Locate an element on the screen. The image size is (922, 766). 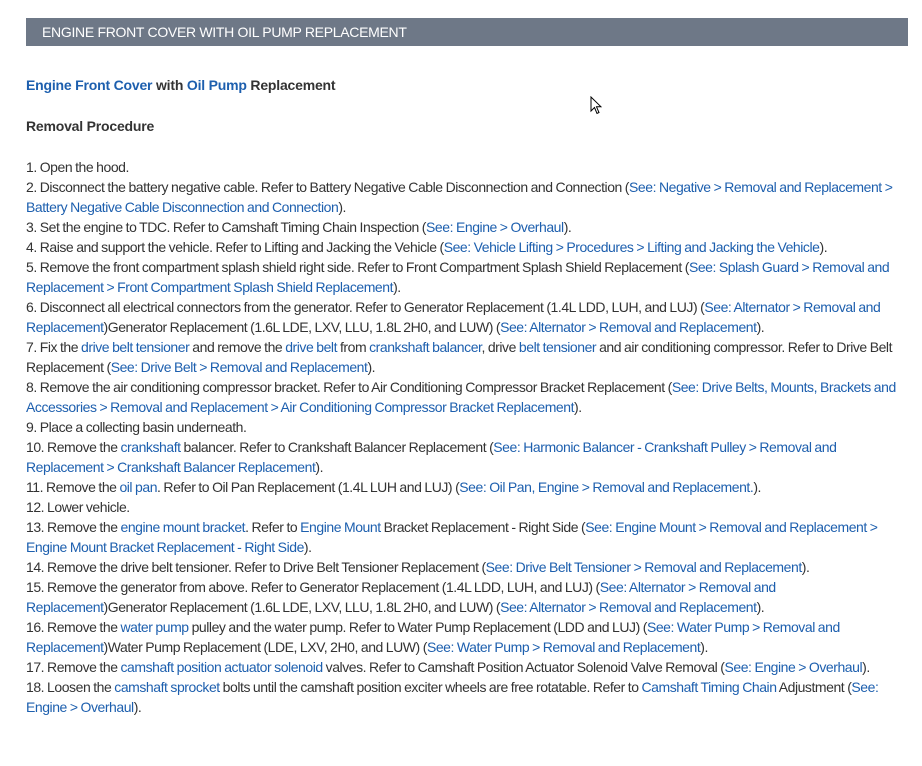
step-text: 10. Remove the is located at coordinates (73, 447).